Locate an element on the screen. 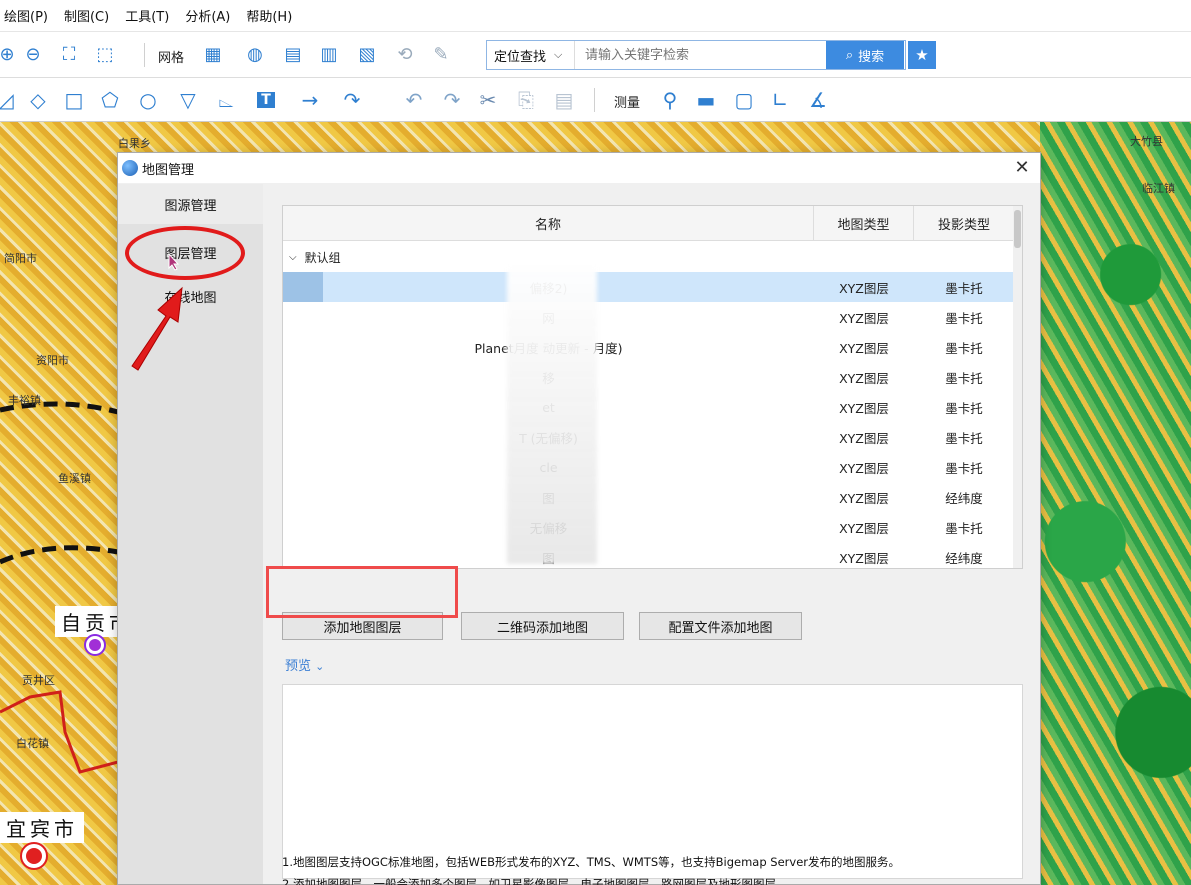 This screenshot has width=1191, height=885. chevron-double-down-icon: ⌄ is located at coordinates (320, 666).